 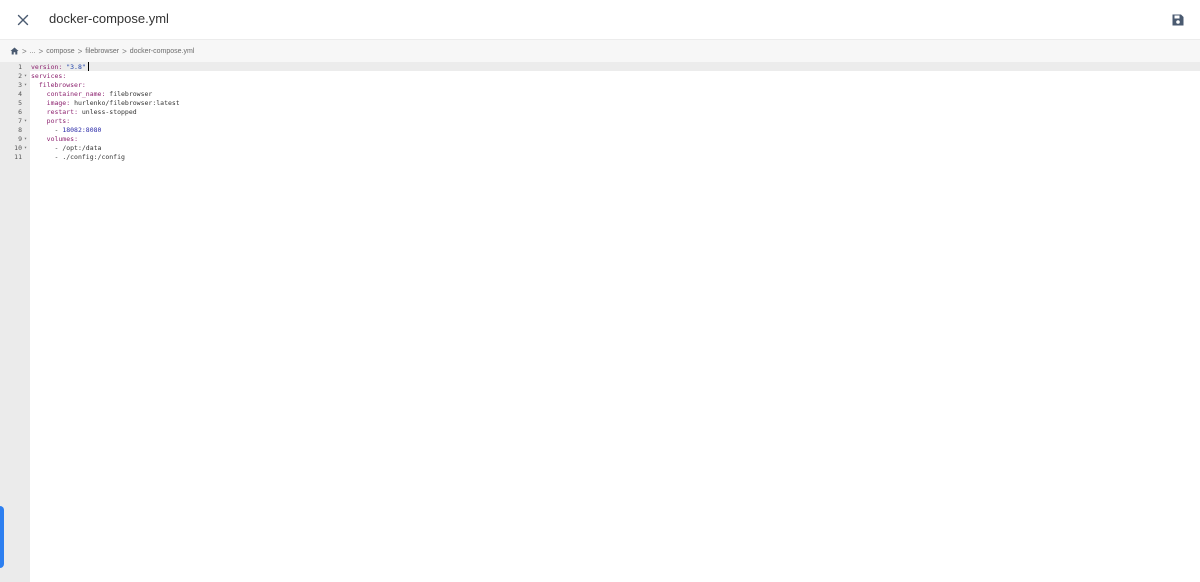 I want to click on close-icon, so click(x=23, y=20).